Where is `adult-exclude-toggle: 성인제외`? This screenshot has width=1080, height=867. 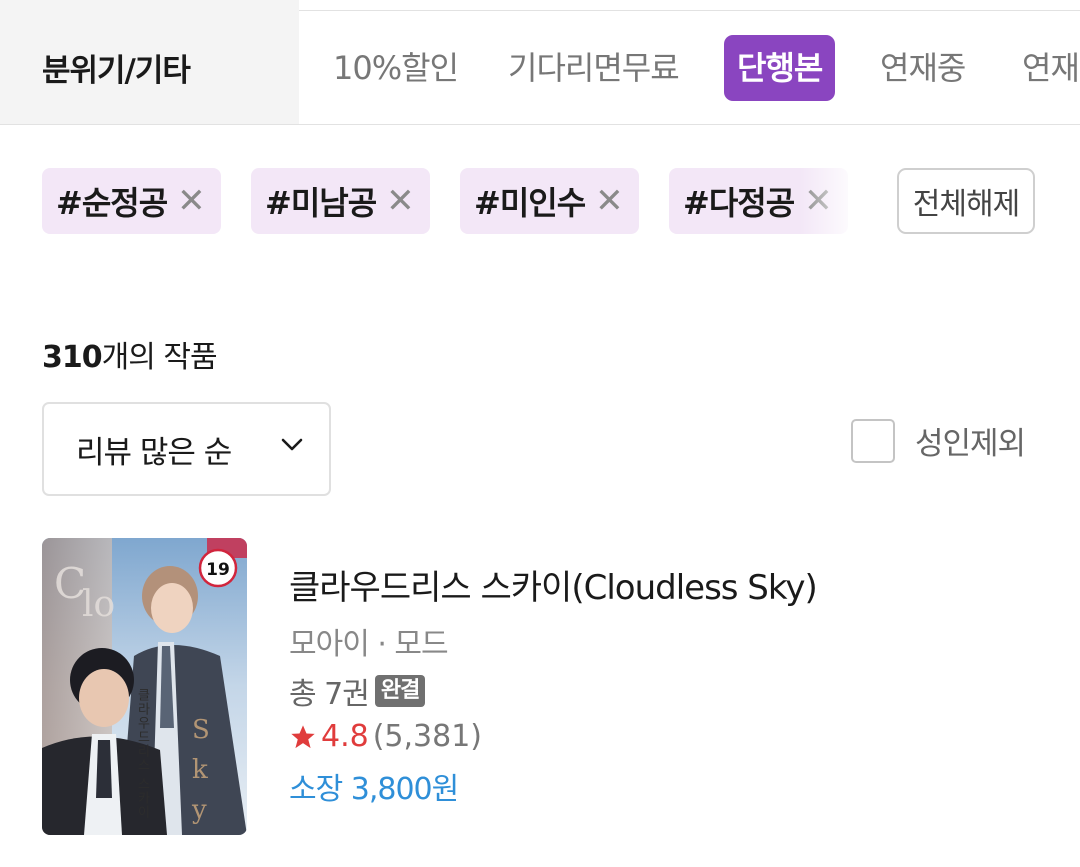
adult-exclude-toggle: 성인제외 is located at coordinates (938, 440).